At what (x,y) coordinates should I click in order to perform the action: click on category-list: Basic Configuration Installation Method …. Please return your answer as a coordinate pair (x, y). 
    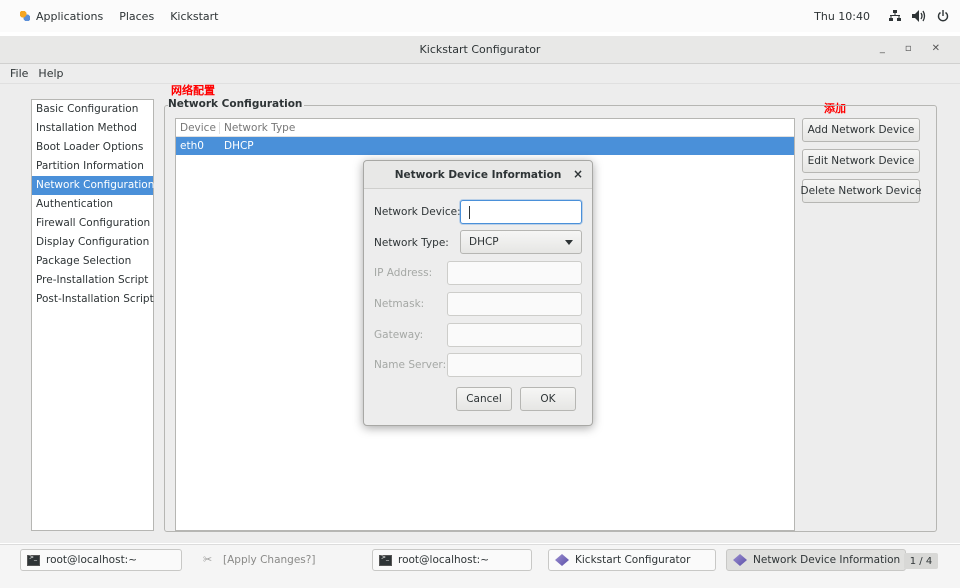
    Looking at the image, I should click on (92, 315).